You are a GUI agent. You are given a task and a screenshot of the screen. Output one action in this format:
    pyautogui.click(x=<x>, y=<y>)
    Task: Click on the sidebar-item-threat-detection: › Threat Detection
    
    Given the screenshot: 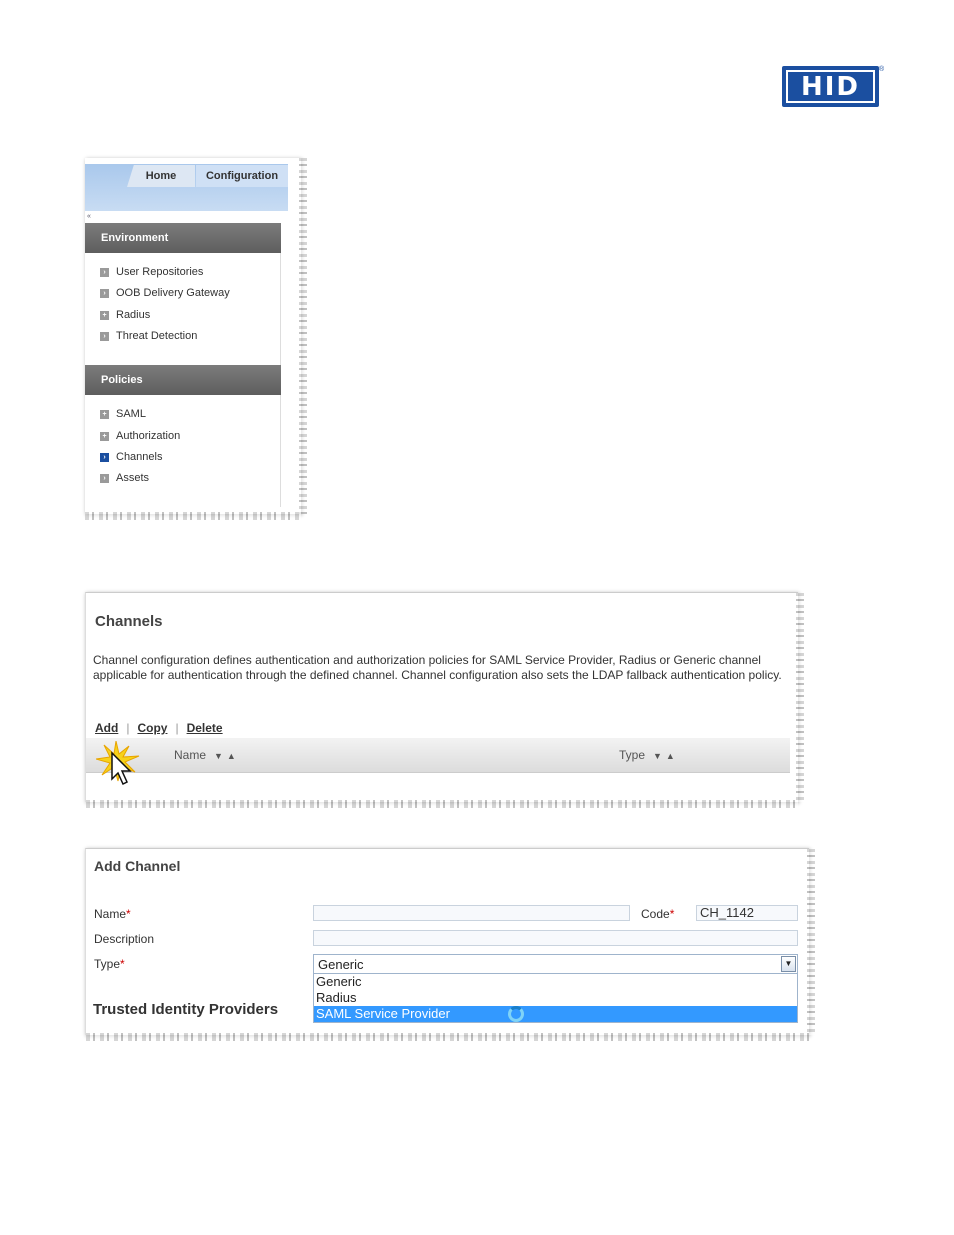 What is the action you would take?
    pyautogui.click(x=148, y=336)
    